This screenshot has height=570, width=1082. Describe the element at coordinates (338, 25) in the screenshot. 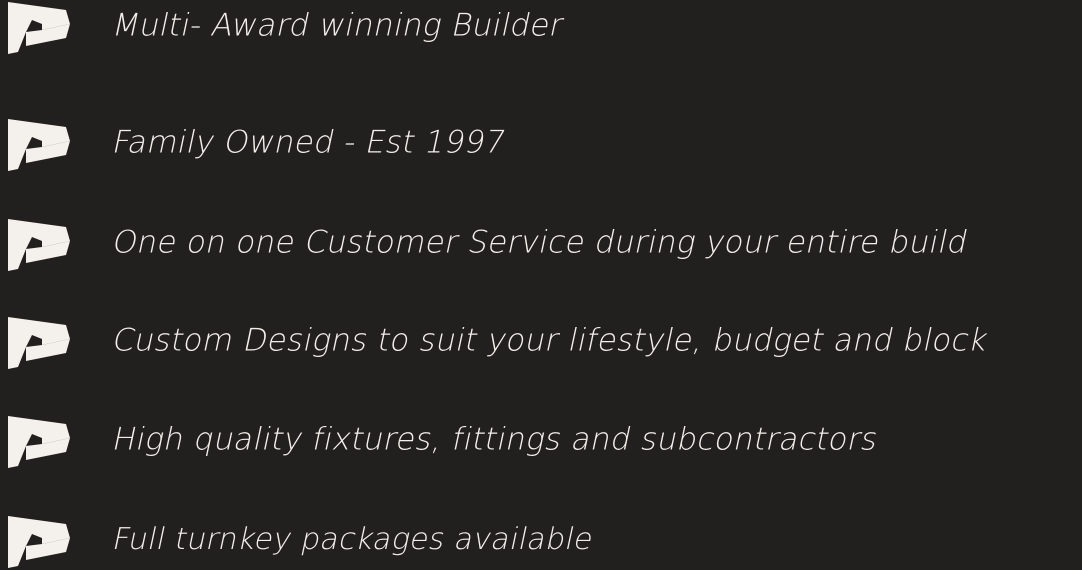

I see `feature-label: Multi- Award winning Builder` at that location.